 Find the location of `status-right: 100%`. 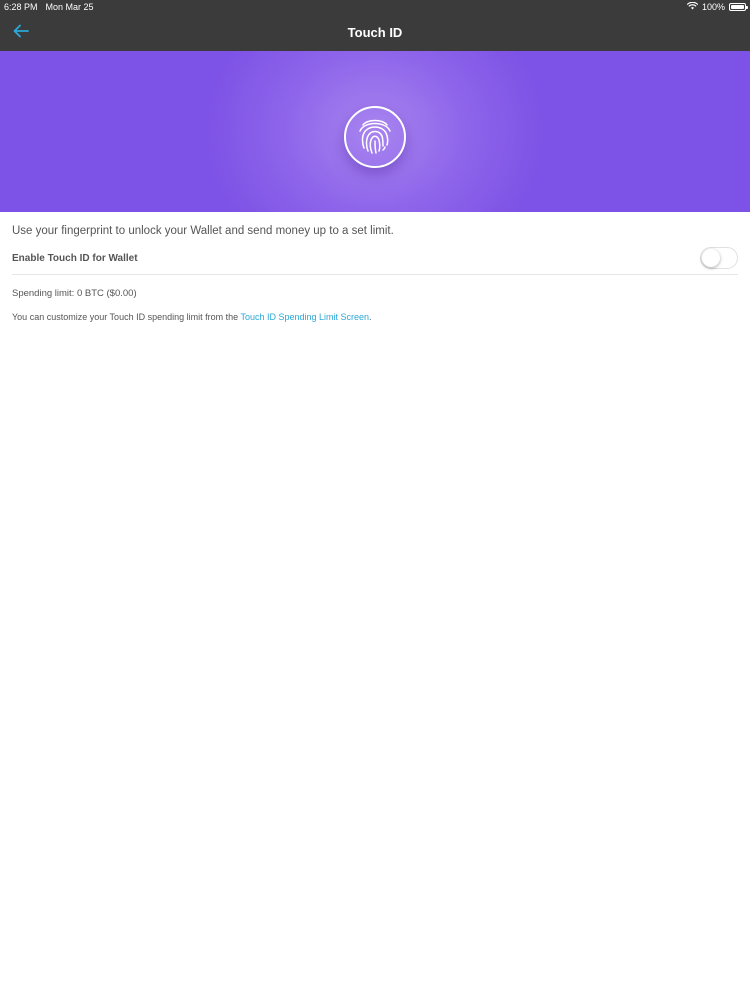

status-right: 100% is located at coordinates (717, 6).